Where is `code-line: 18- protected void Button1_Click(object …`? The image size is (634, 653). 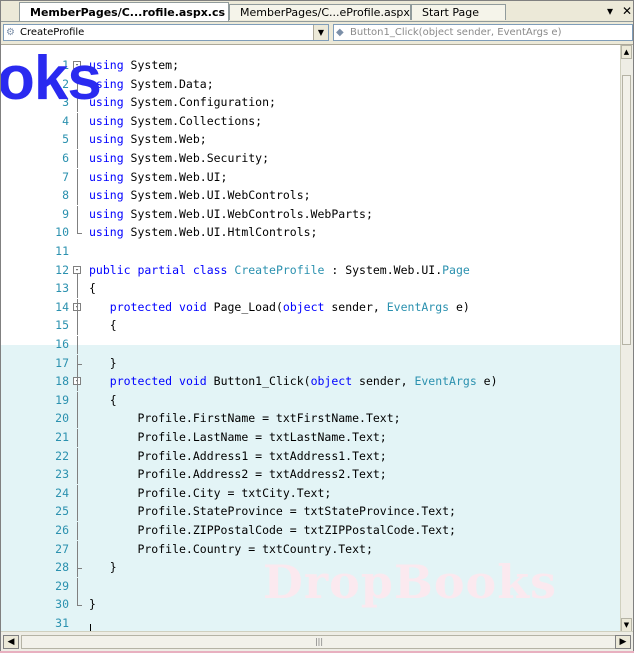
code-line: 18- protected void Button1_Click(object … is located at coordinates (312, 382).